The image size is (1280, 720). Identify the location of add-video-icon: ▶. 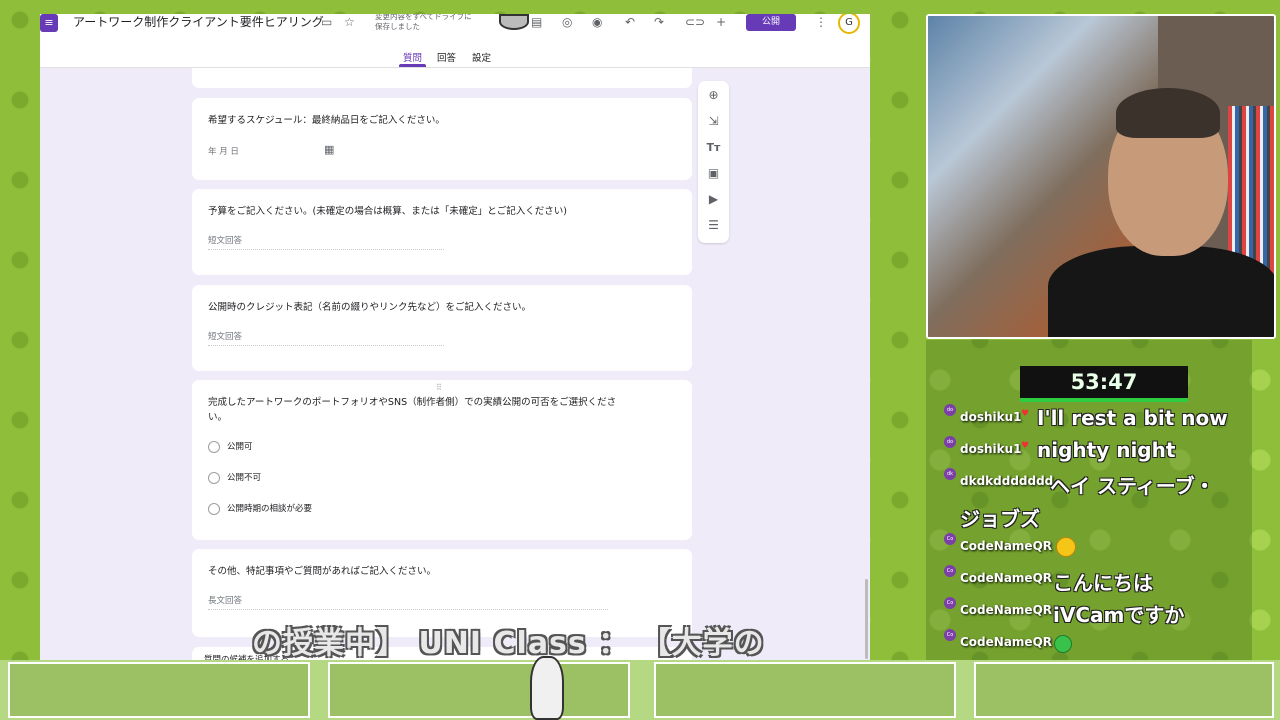
(713, 199).